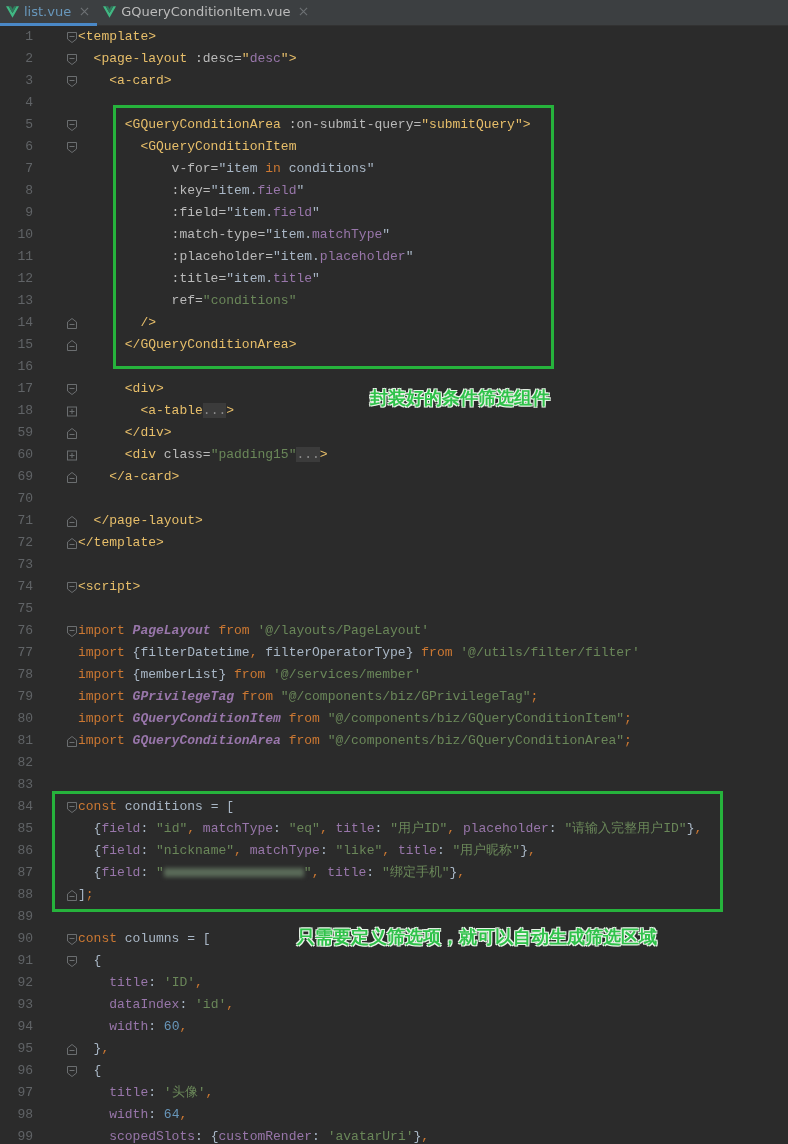 This screenshot has height=1144, width=788. Describe the element at coordinates (24, 521) in the screenshot. I see `line-number: 71` at that location.